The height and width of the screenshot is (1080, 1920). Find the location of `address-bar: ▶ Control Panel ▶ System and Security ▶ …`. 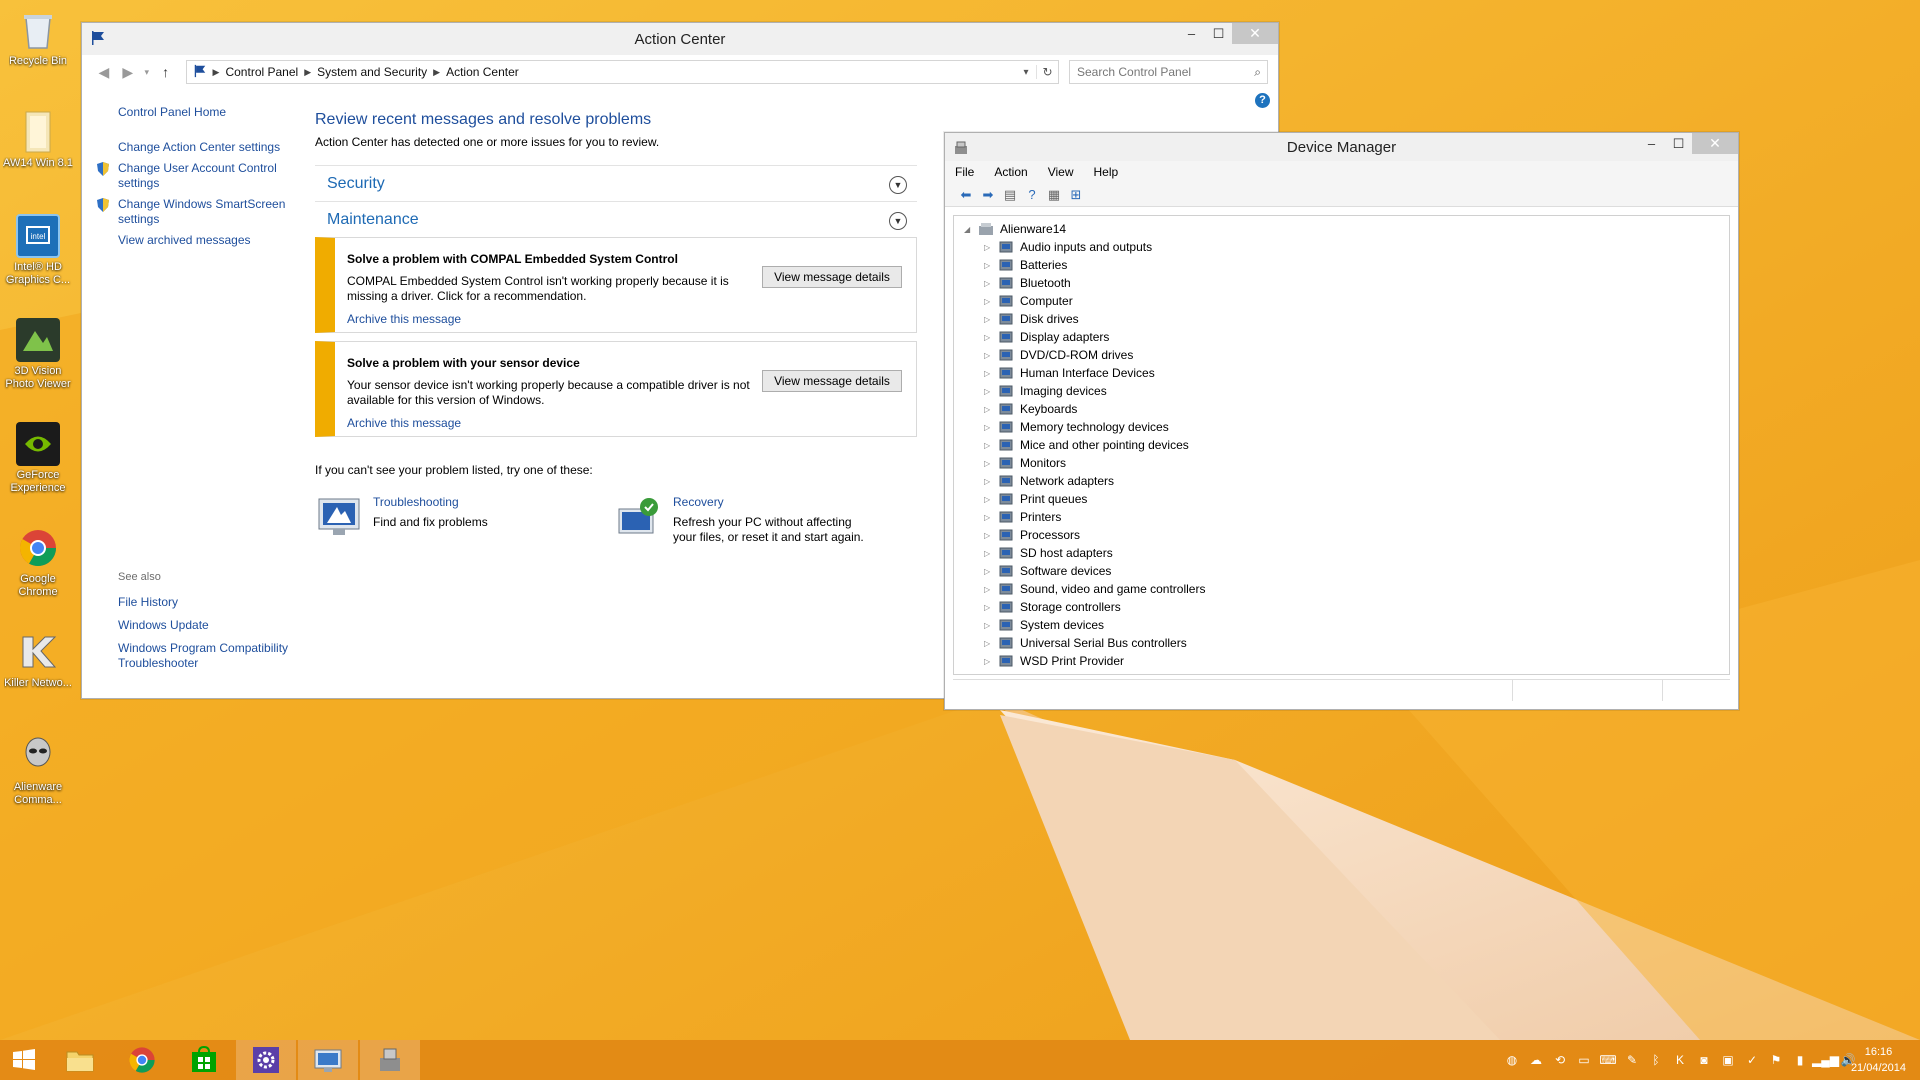

address-bar: ▶ Control Panel ▶ System and Security ▶ … is located at coordinates (622, 72).